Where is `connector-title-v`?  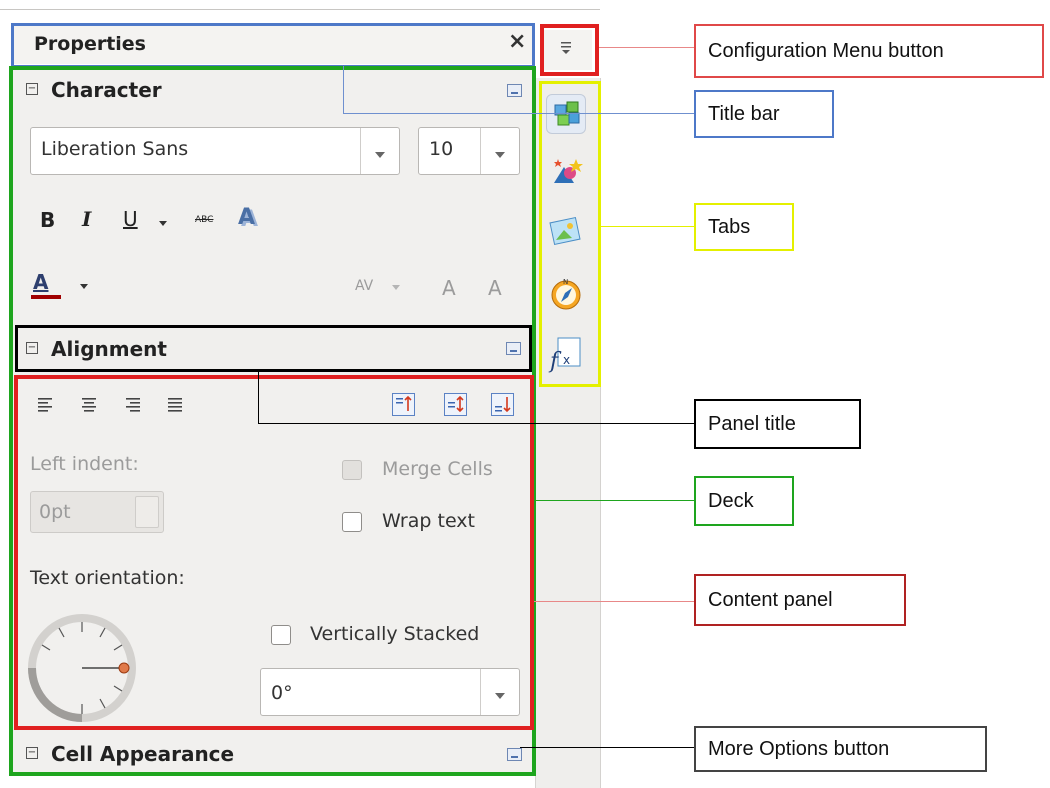
connector-title-v is located at coordinates (343, 90).